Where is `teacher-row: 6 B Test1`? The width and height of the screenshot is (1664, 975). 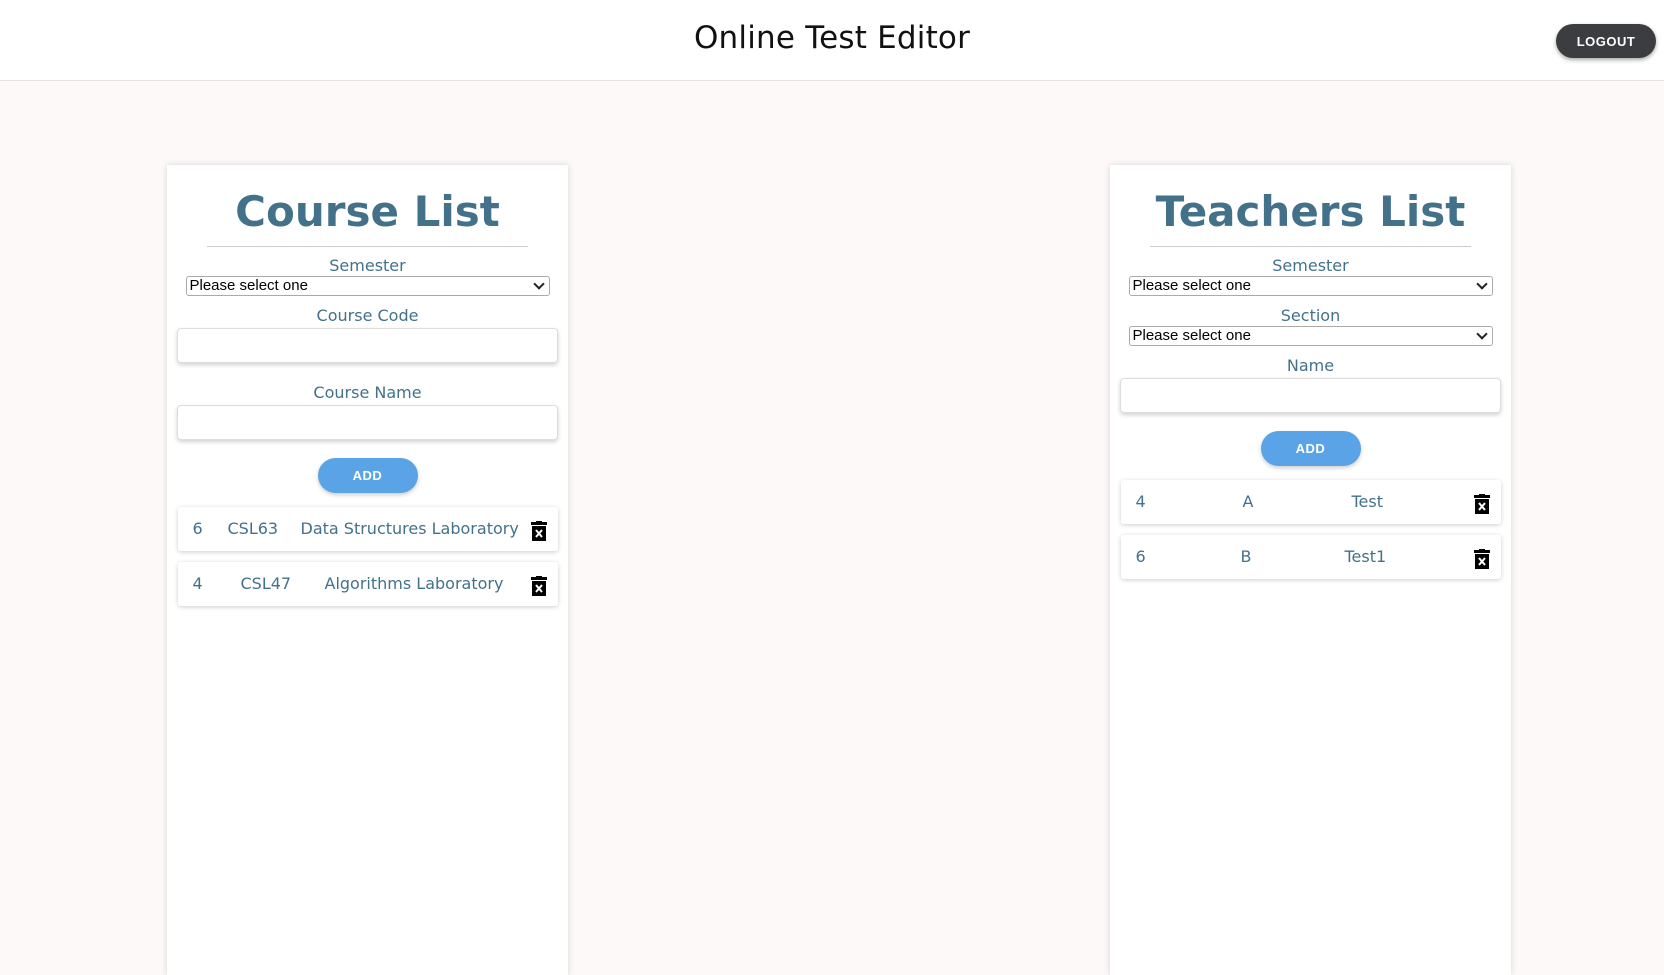 teacher-row: 6 B Test1 is located at coordinates (1310, 557).